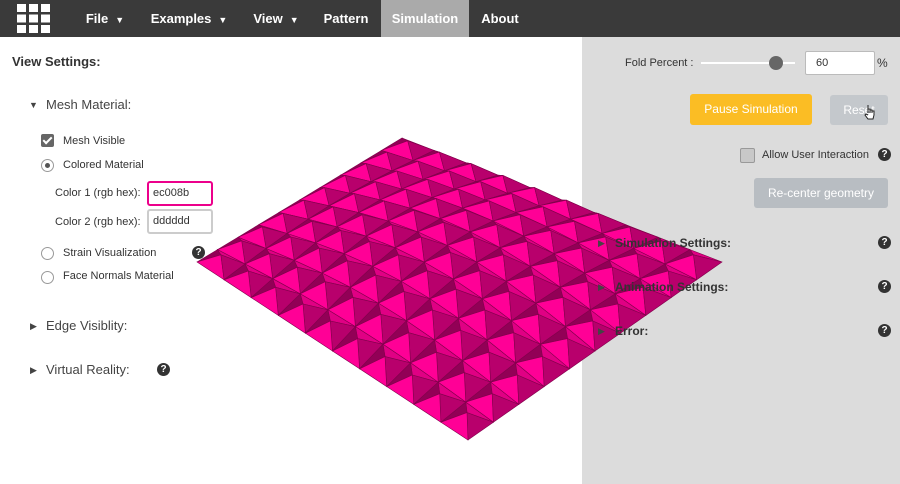 This screenshot has height=484, width=900. What do you see at coordinates (671, 287) in the screenshot?
I see `animation-settings-heading: Animation Settings:` at bounding box center [671, 287].